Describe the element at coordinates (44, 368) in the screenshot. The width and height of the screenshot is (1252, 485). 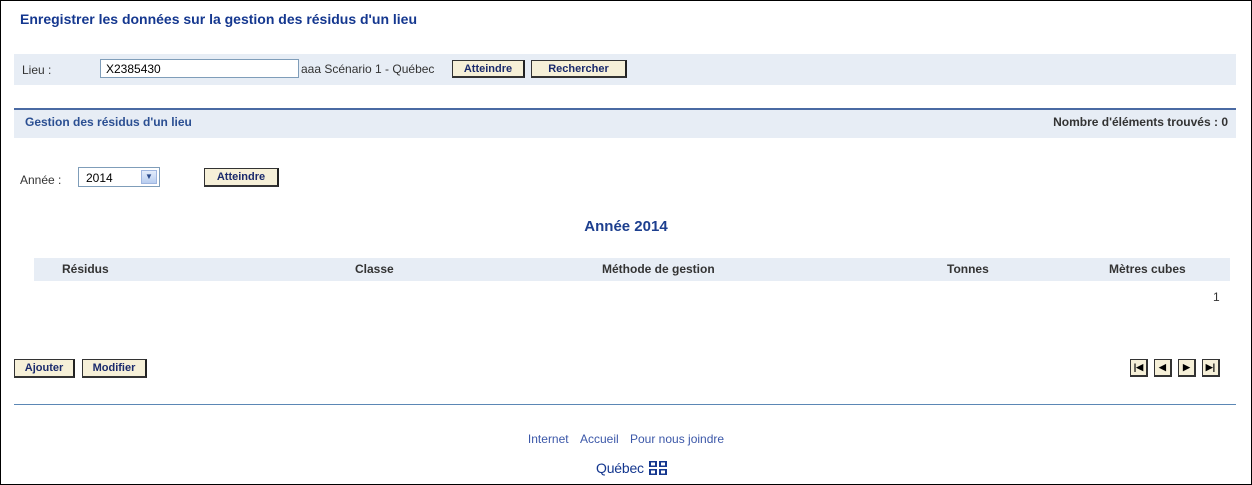
I see `ajouter-button: Ajouter` at that location.